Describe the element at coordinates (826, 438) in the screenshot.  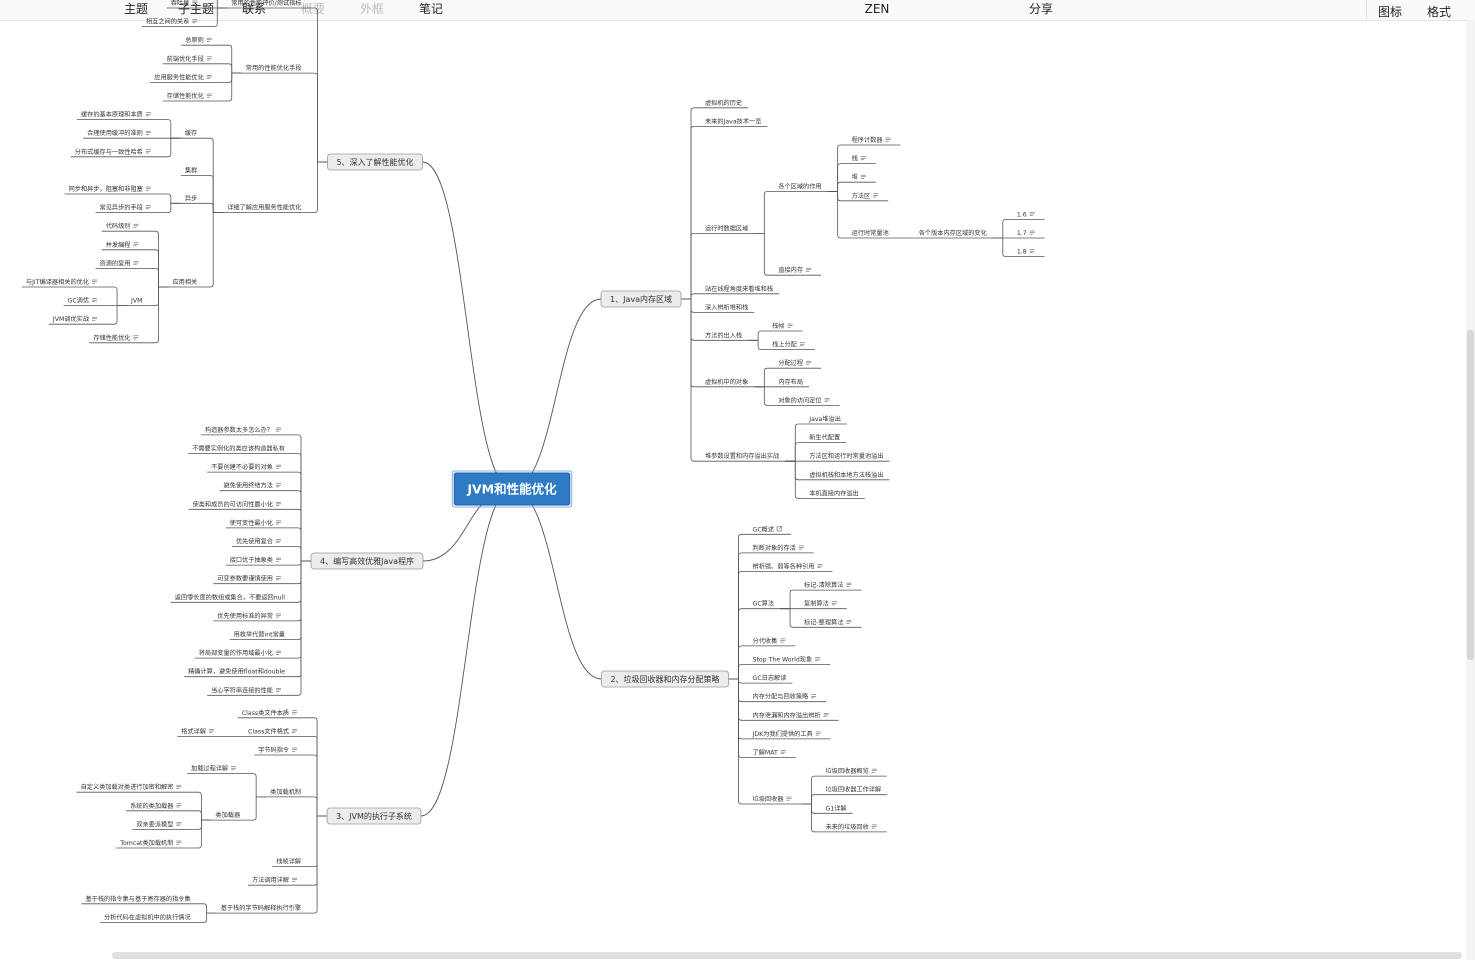
I see `topic-node: 新生代配置` at that location.